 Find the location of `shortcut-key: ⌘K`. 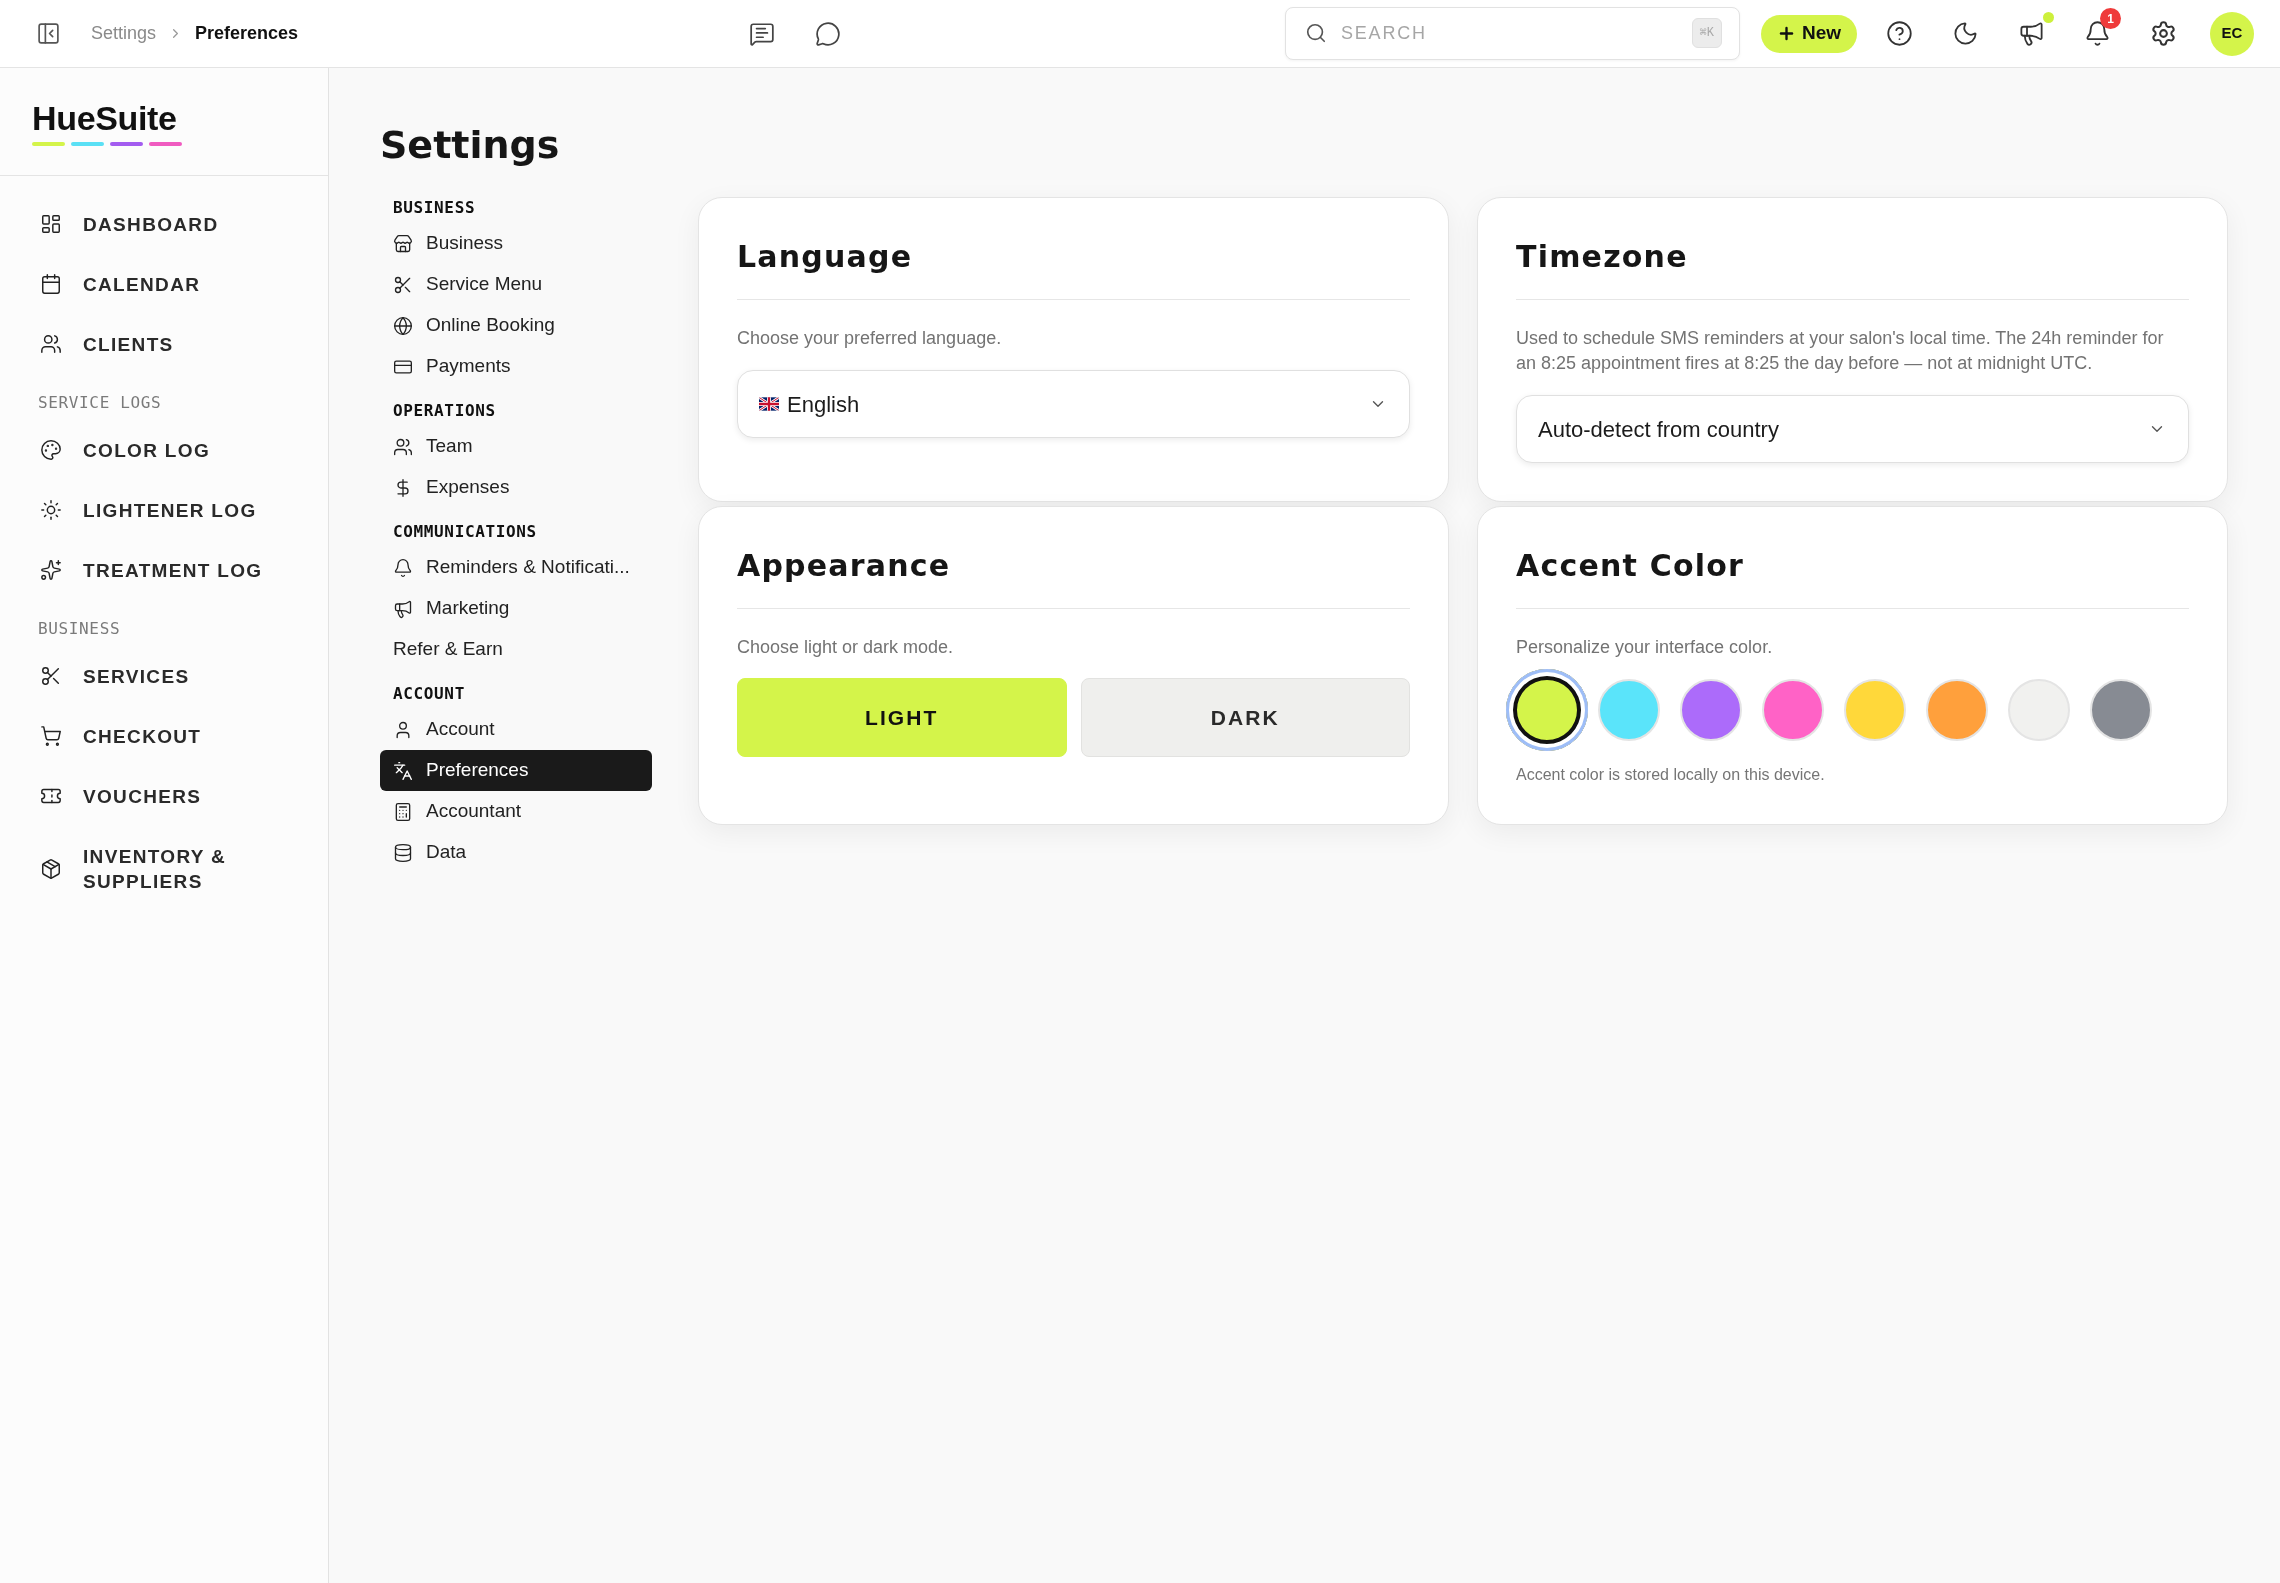

shortcut-key: ⌘K is located at coordinates (1706, 33).